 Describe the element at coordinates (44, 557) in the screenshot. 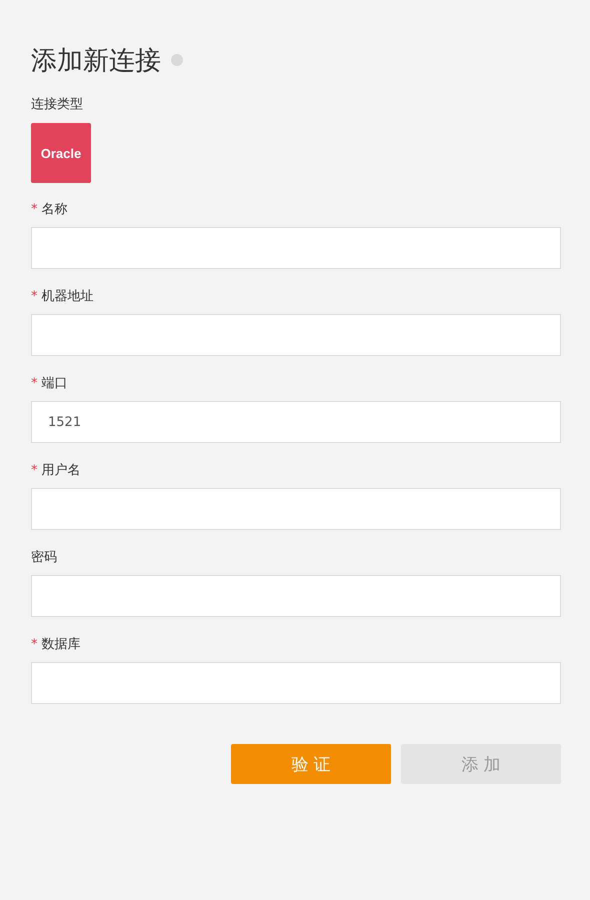

I see `field-label: 密码` at that location.